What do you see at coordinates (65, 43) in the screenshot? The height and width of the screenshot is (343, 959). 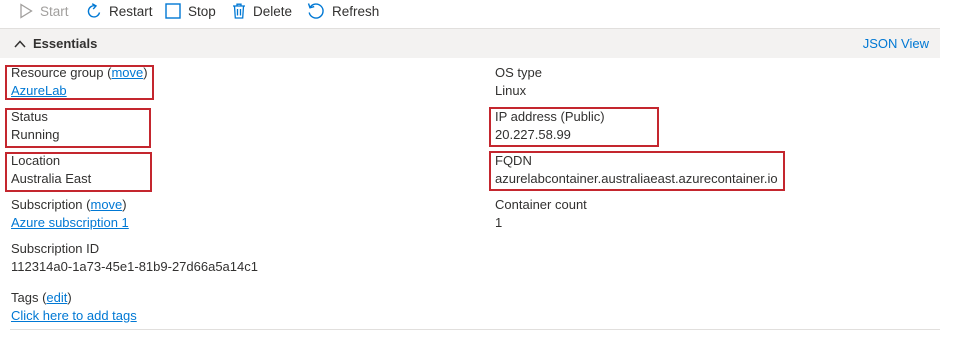 I see `essentials-title: Essentials` at bounding box center [65, 43].